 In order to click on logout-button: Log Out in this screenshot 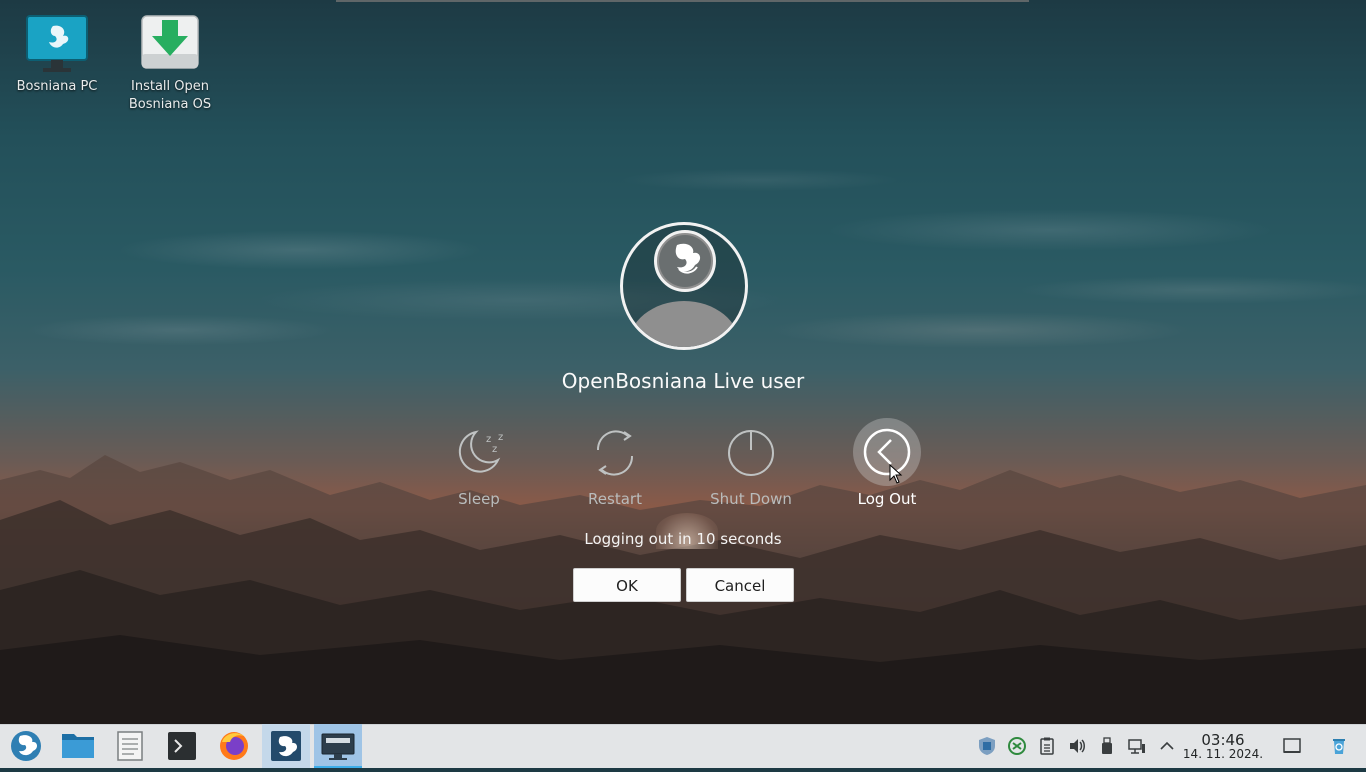, I will do `click(887, 463)`.